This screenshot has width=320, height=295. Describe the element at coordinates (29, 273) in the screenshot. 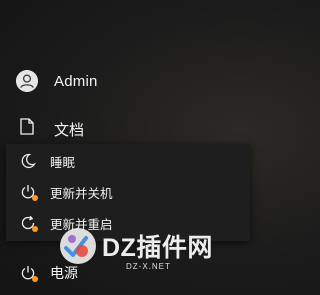

I see `power-icon` at that location.